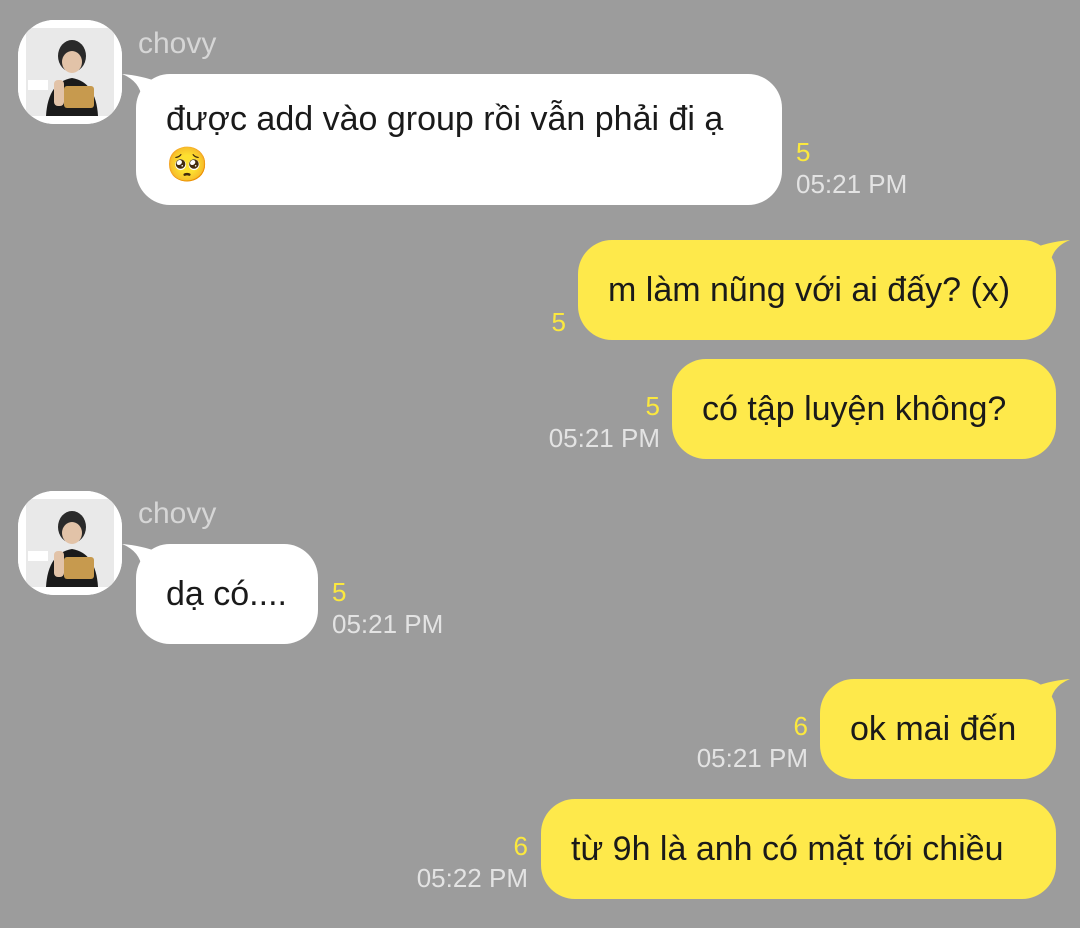 The height and width of the screenshot is (928, 1080). I want to click on message-text: từ 9h là anh có mặt tới chiều, so click(787, 849).